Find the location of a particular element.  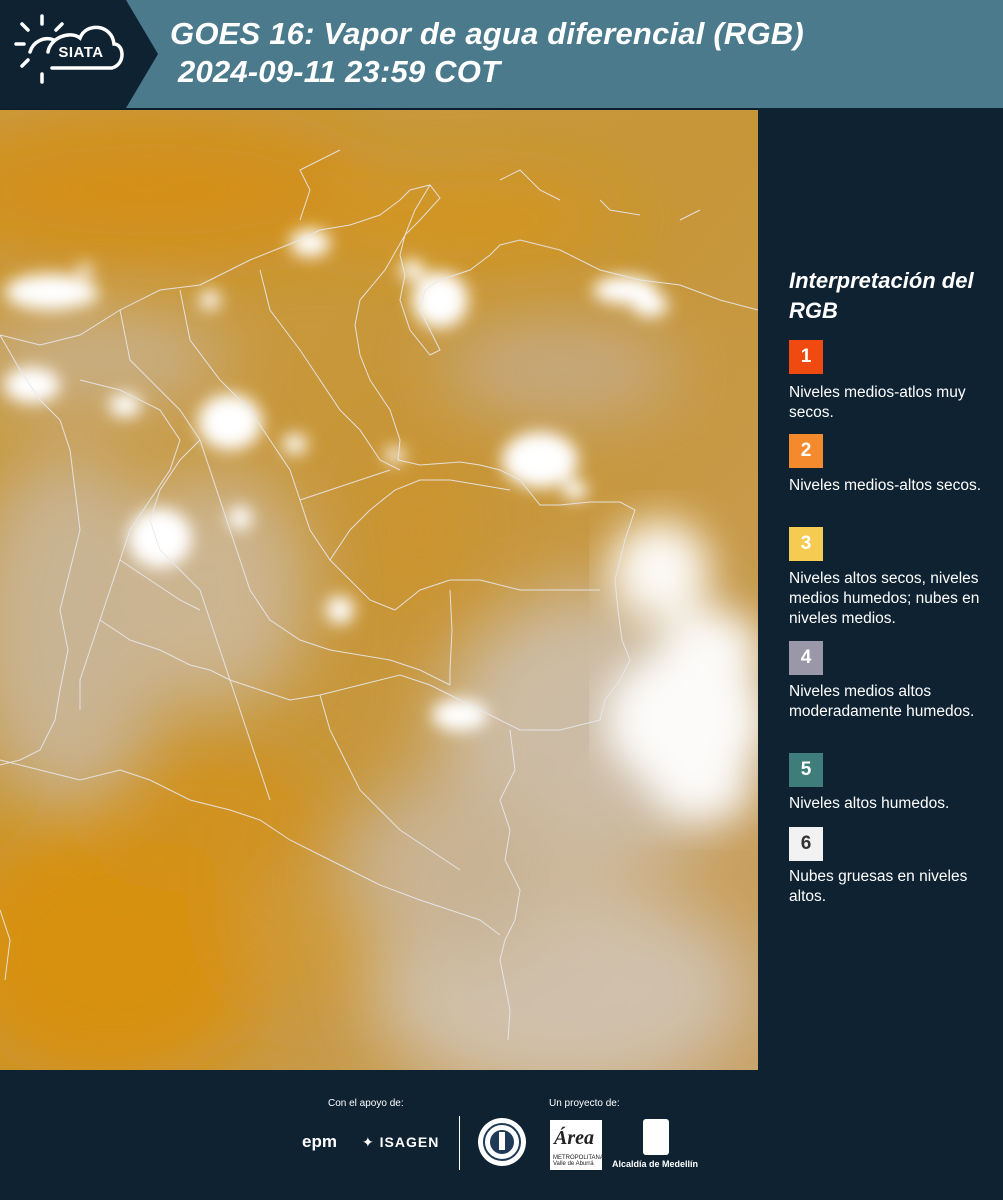

legend-number-3: 3 is located at coordinates (806, 543).